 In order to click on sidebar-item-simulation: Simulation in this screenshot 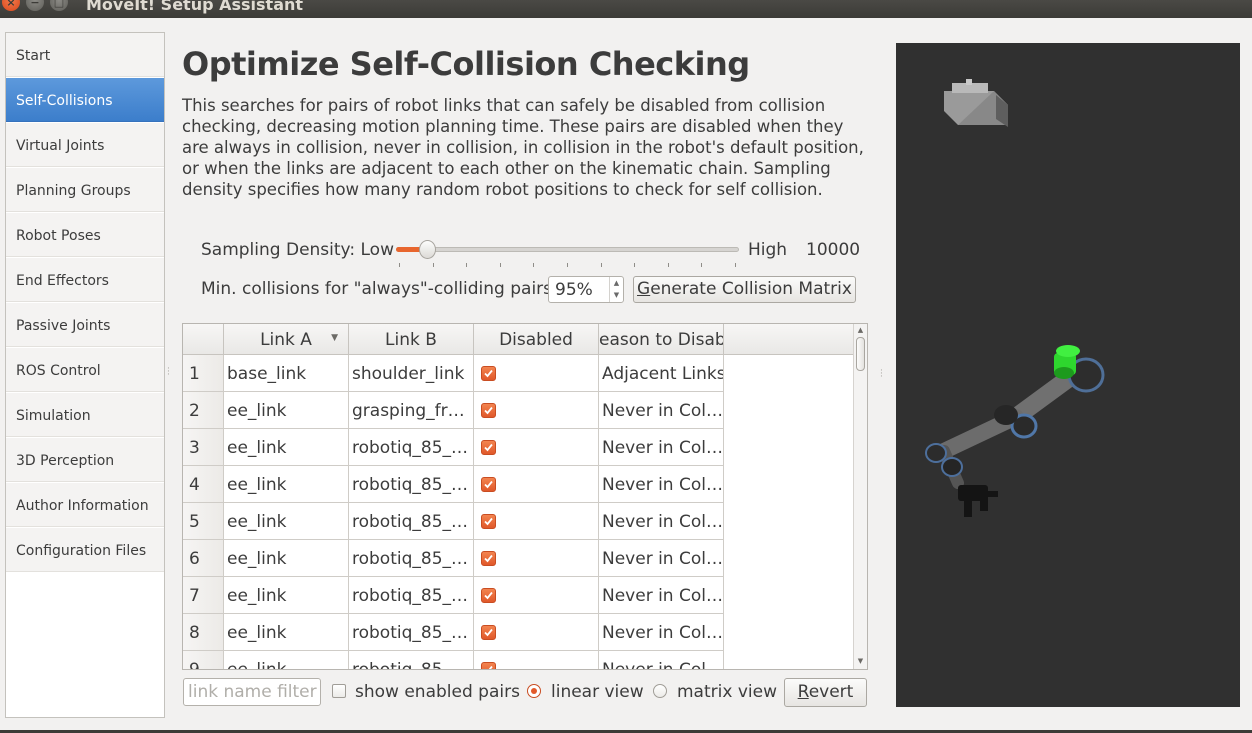, I will do `click(85, 415)`.